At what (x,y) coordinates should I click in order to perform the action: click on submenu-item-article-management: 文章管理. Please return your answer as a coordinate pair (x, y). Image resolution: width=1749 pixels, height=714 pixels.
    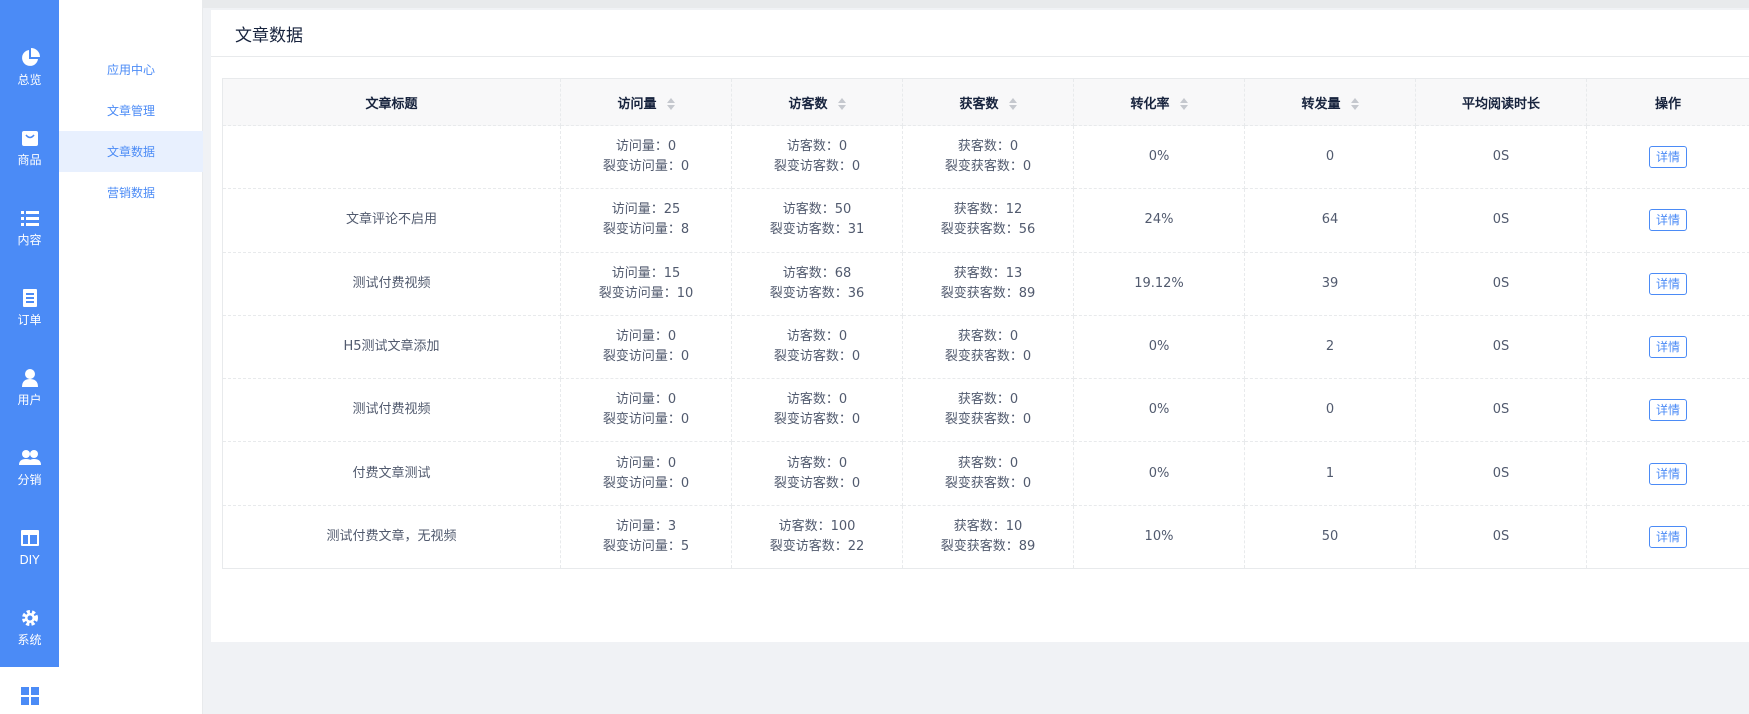
    Looking at the image, I should click on (131, 110).